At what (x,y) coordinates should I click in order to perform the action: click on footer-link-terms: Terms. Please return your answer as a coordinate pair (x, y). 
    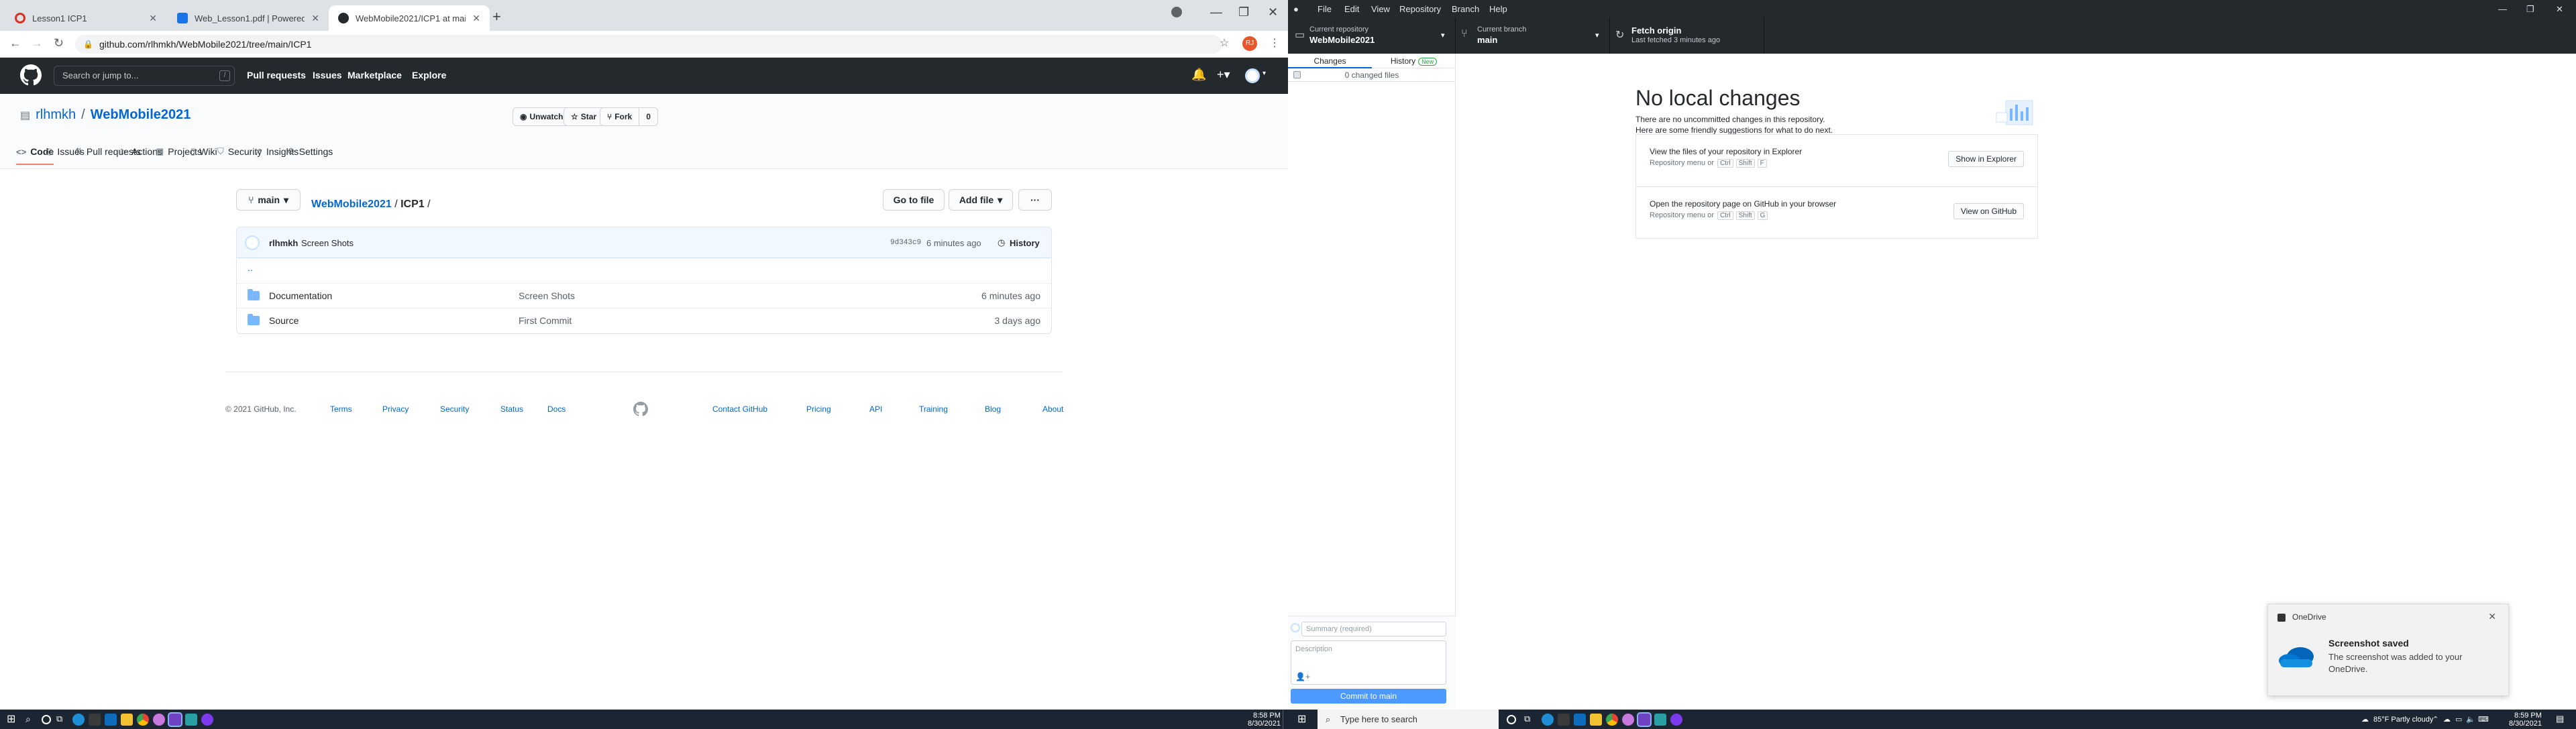
    Looking at the image, I should click on (341, 409).